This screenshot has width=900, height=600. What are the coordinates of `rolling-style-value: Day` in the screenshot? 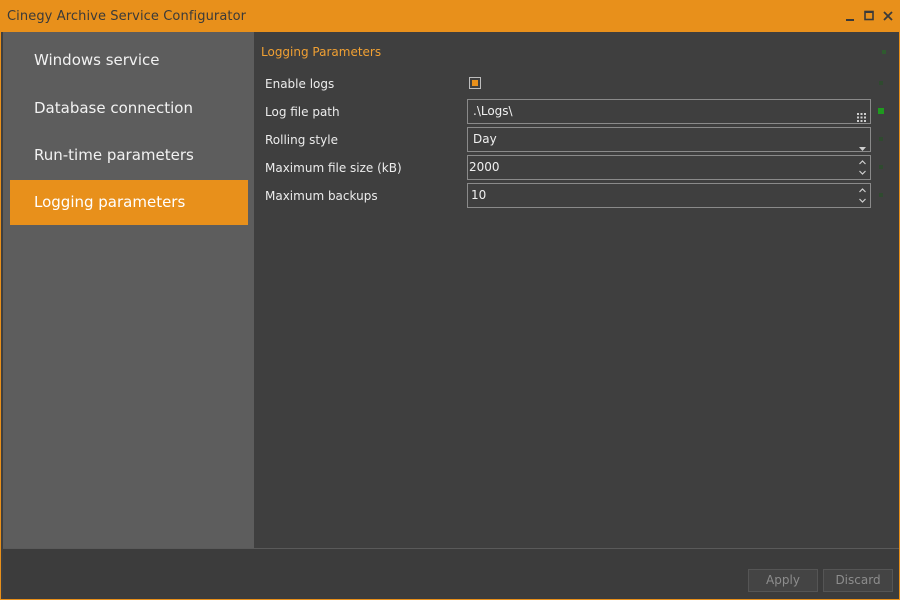 It's located at (485, 139).